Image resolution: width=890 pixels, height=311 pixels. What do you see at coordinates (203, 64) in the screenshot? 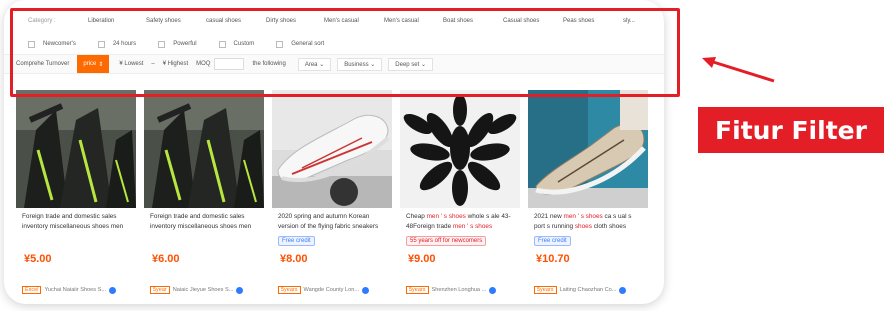
I see `moq-label: MOQ` at bounding box center [203, 64].